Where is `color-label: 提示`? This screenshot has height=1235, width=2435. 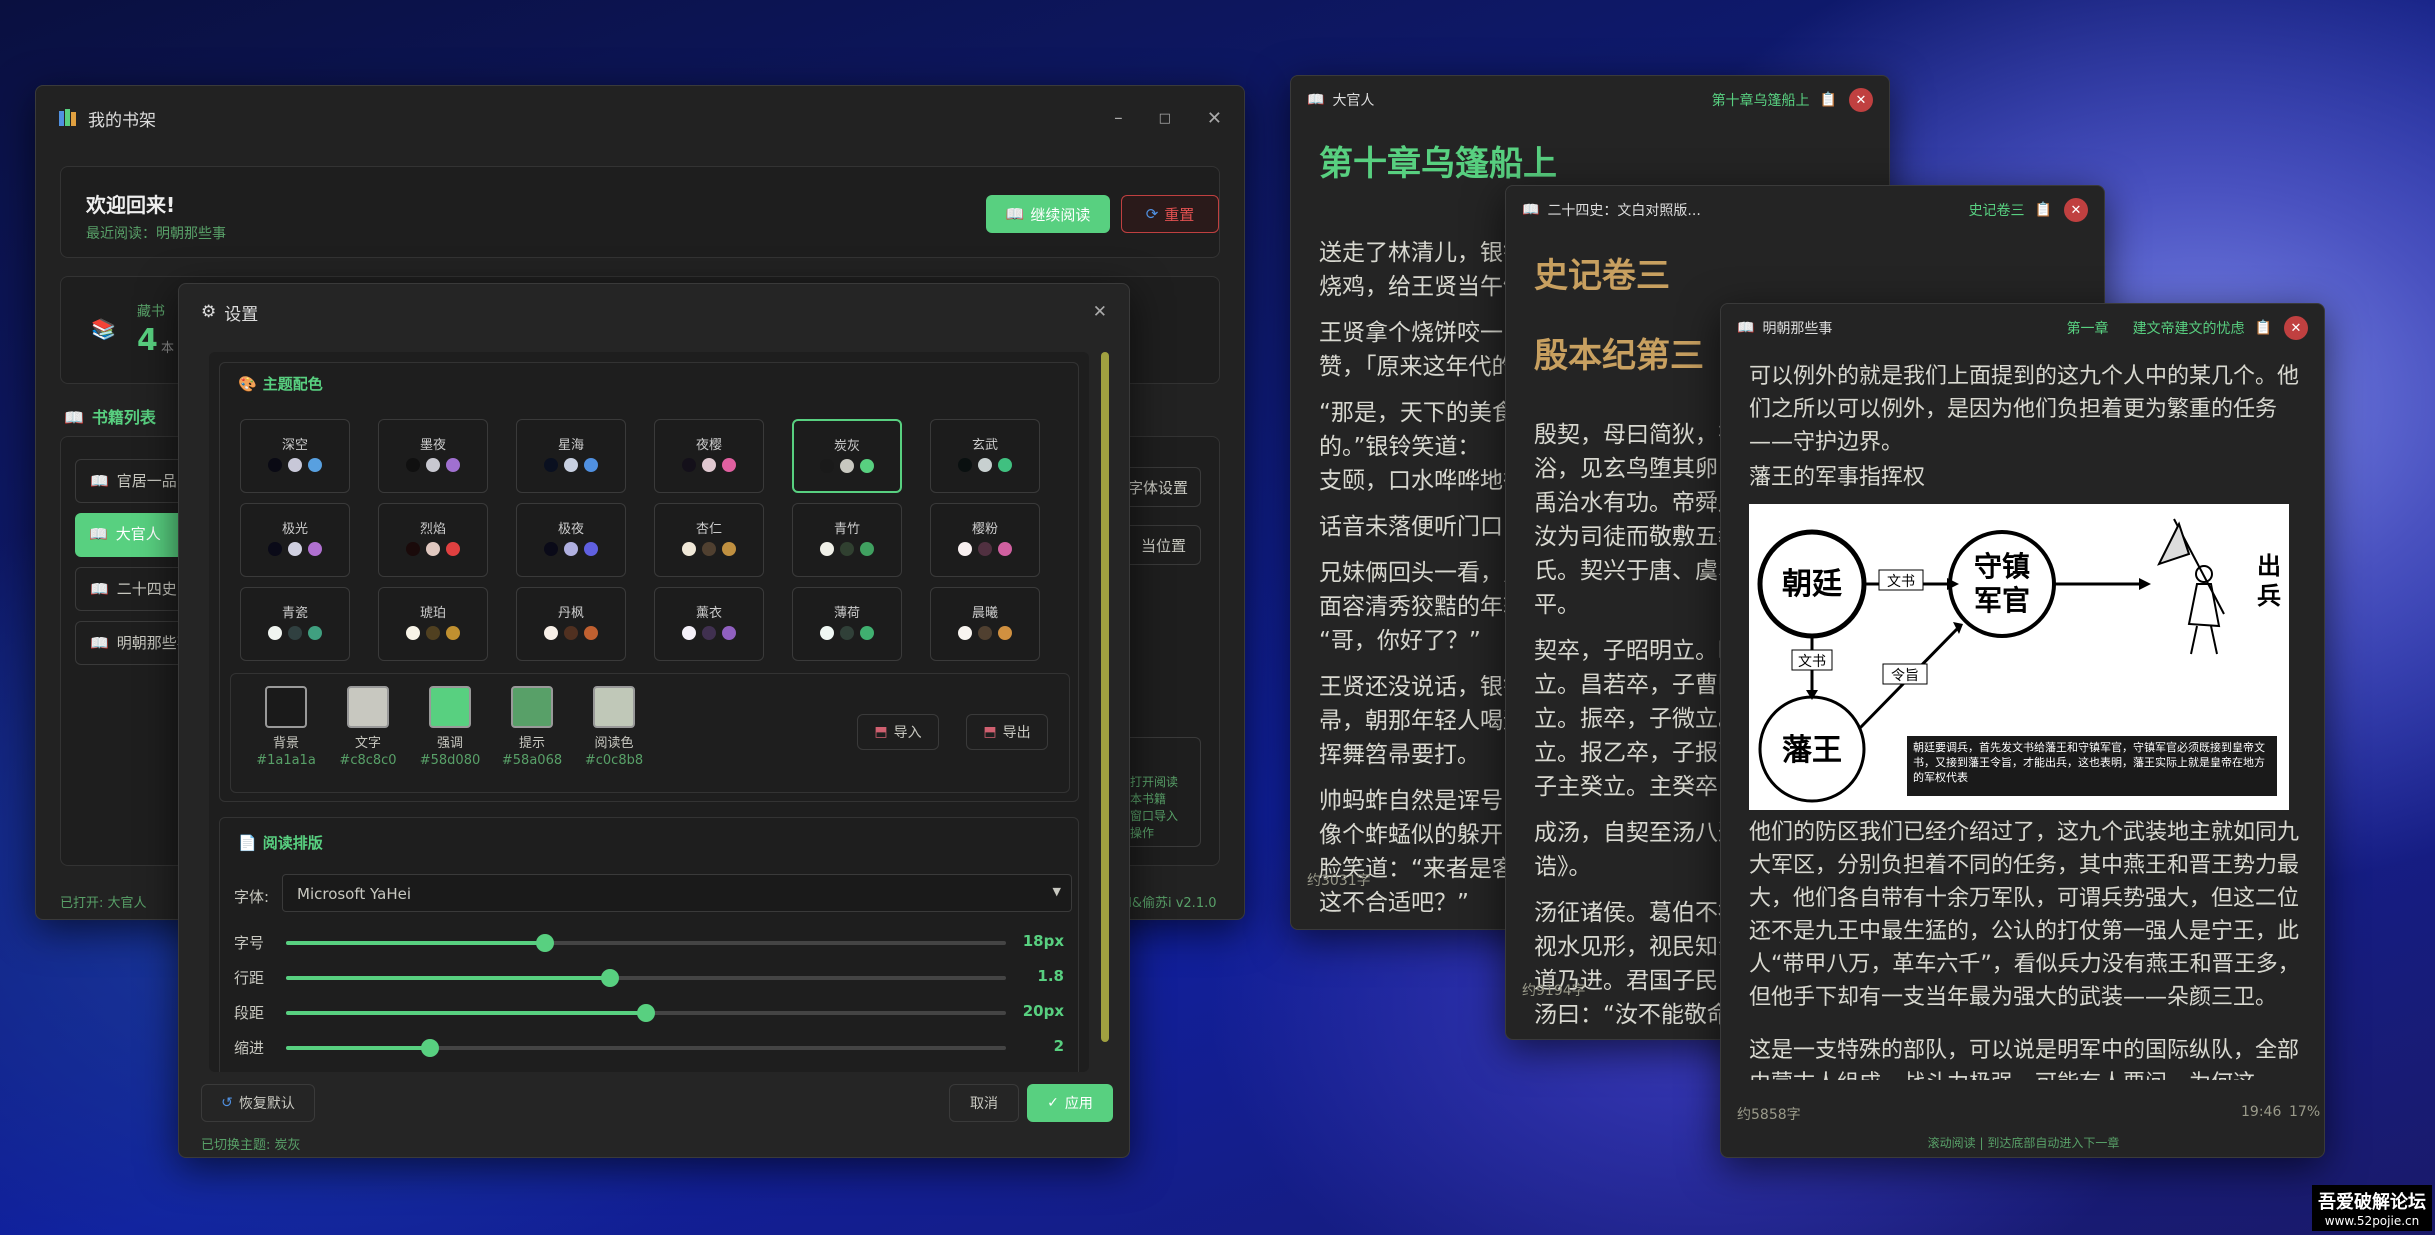 color-label: 提示 is located at coordinates (531, 743).